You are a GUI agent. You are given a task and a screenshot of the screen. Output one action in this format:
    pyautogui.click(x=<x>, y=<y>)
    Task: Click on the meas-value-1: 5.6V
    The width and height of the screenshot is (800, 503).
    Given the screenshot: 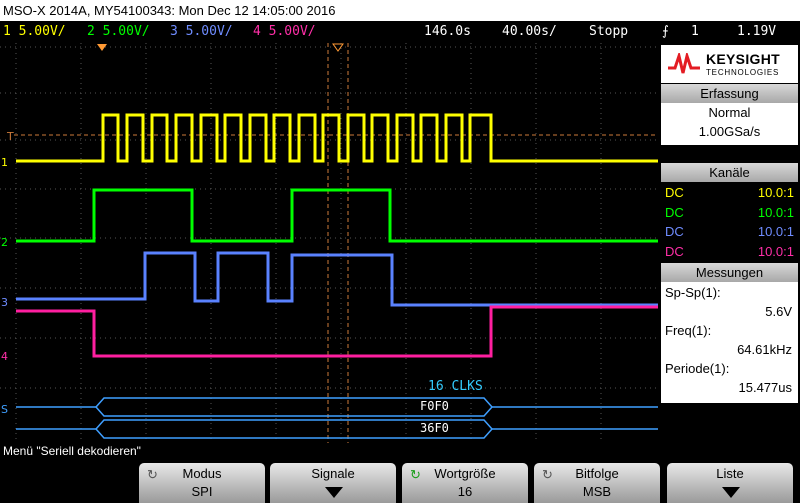 What is the action you would take?
    pyautogui.click(x=778, y=311)
    